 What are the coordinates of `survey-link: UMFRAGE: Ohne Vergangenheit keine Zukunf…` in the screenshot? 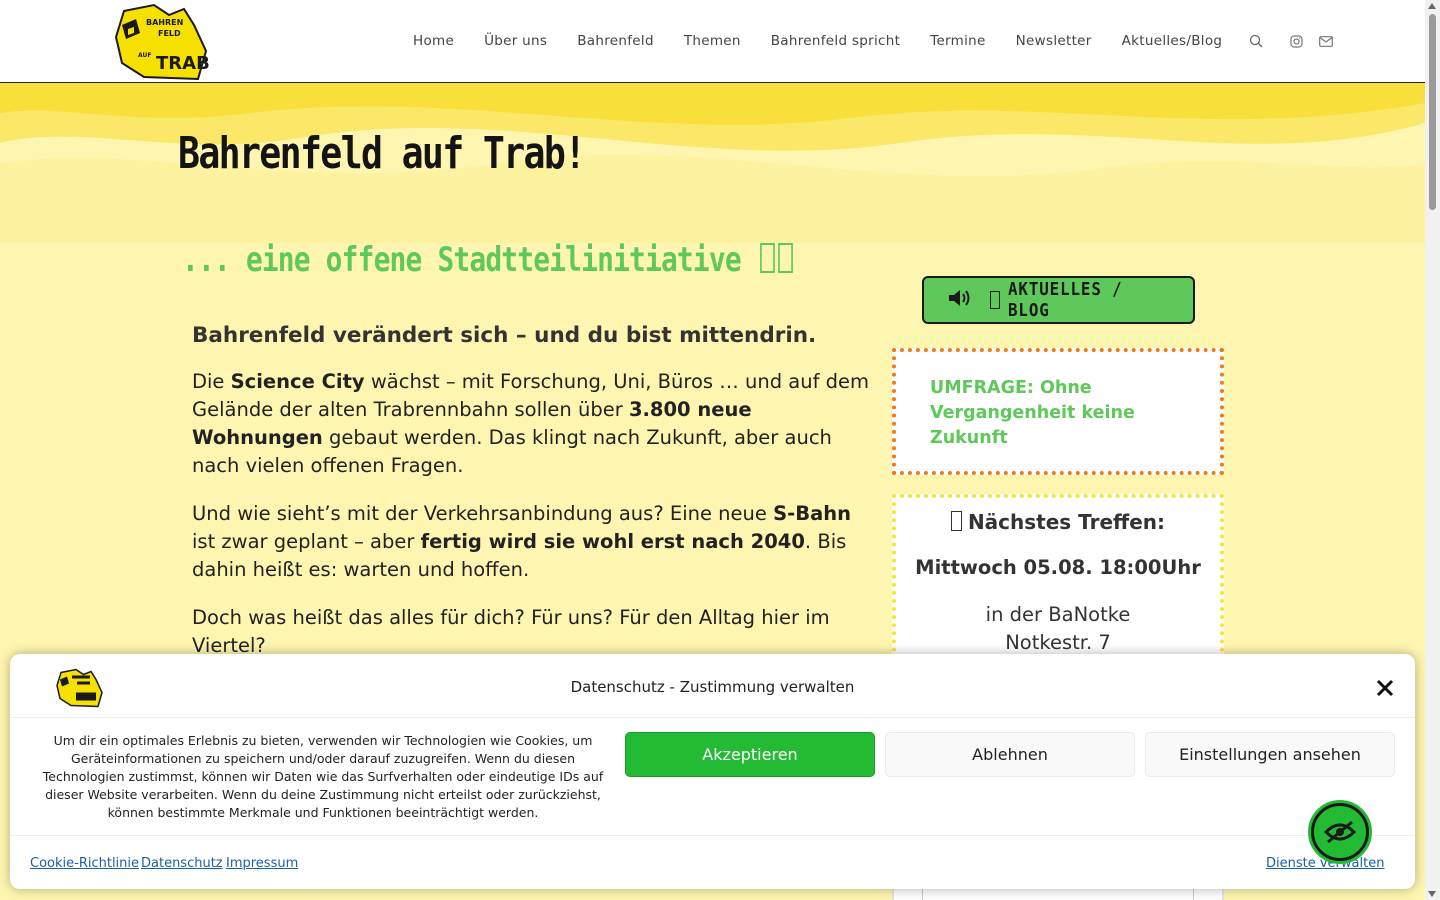 It's located at (1058, 413).